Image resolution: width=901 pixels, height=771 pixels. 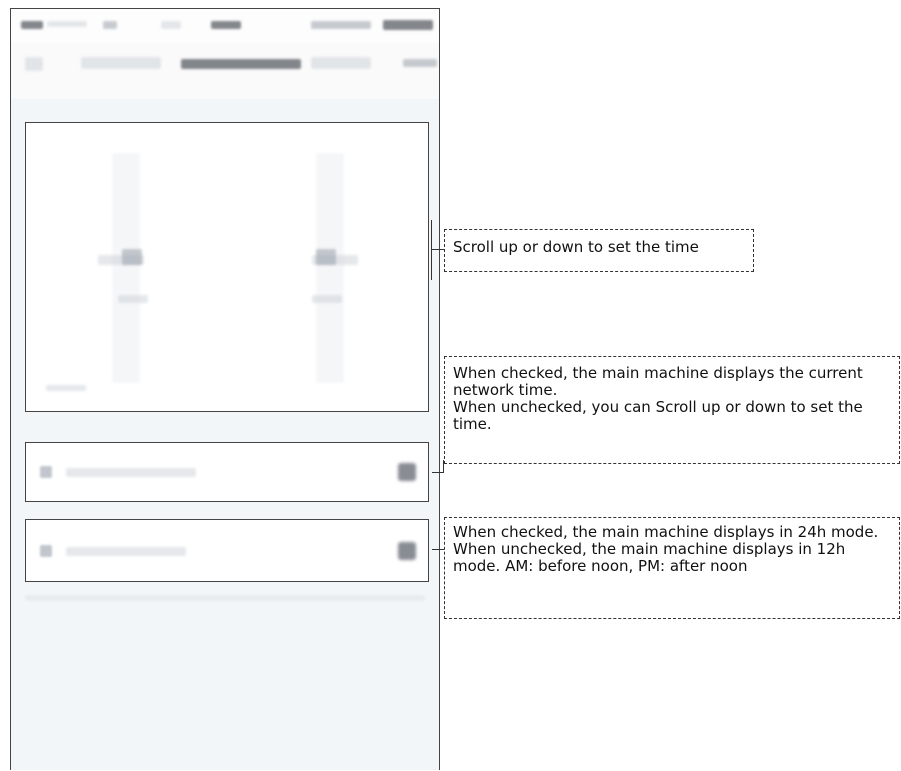 What do you see at coordinates (131, 472) in the screenshot?
I see `network-time-label` at bounding box center [131, 472].